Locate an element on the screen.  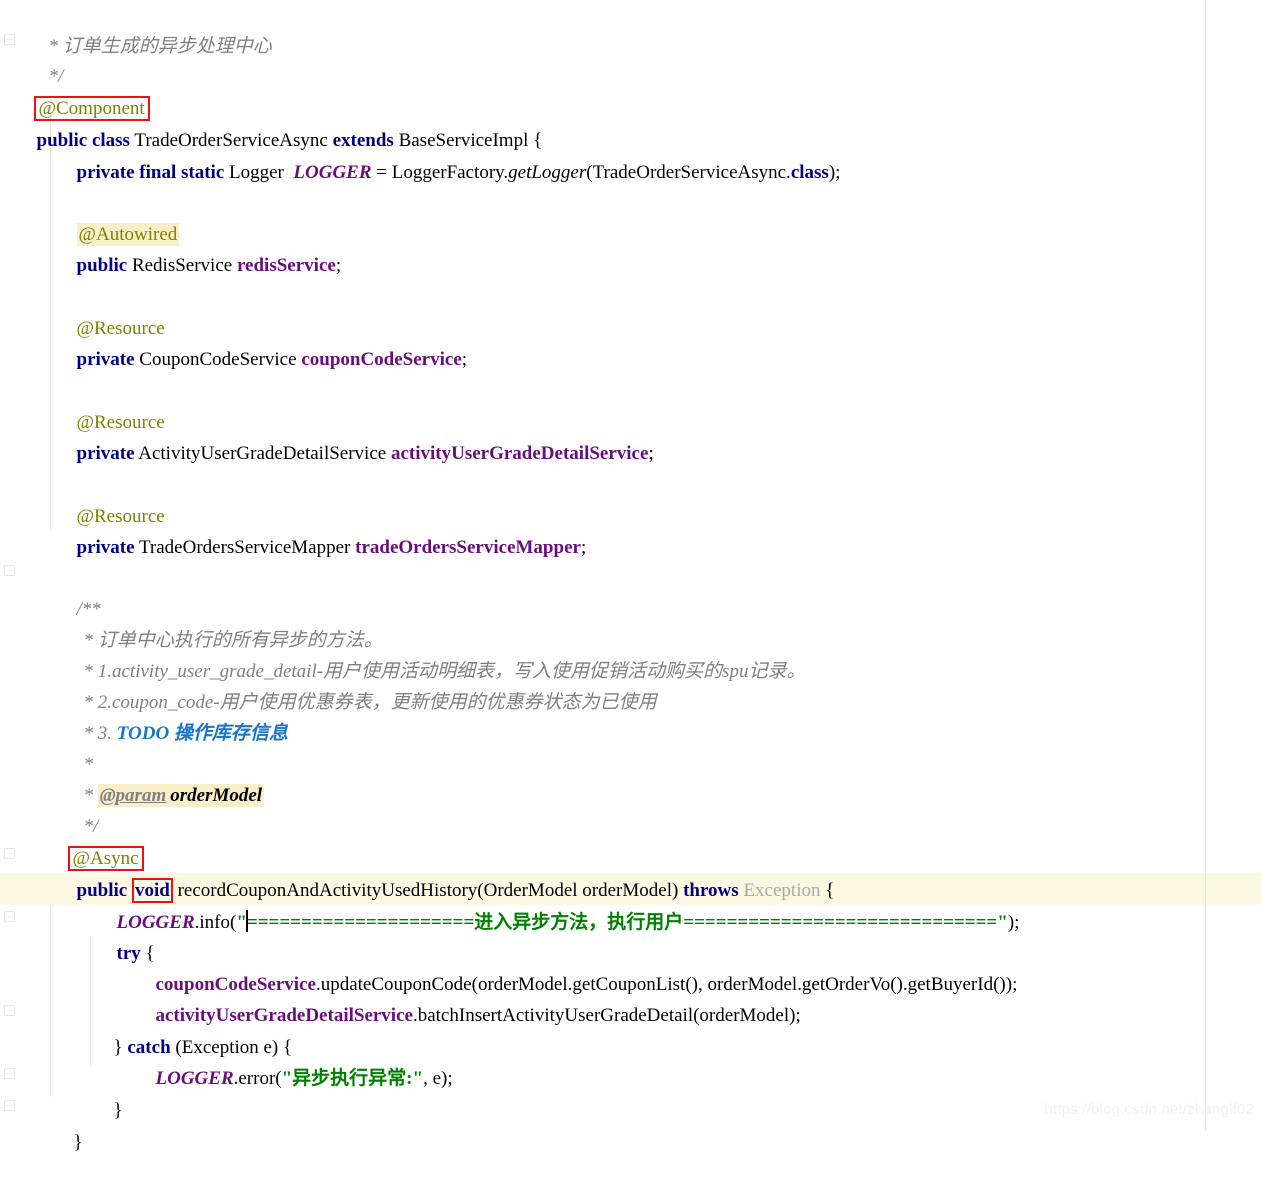
code-line: * 订单中心执行的所有异步的方法。 is located at coordinates (219, 622).